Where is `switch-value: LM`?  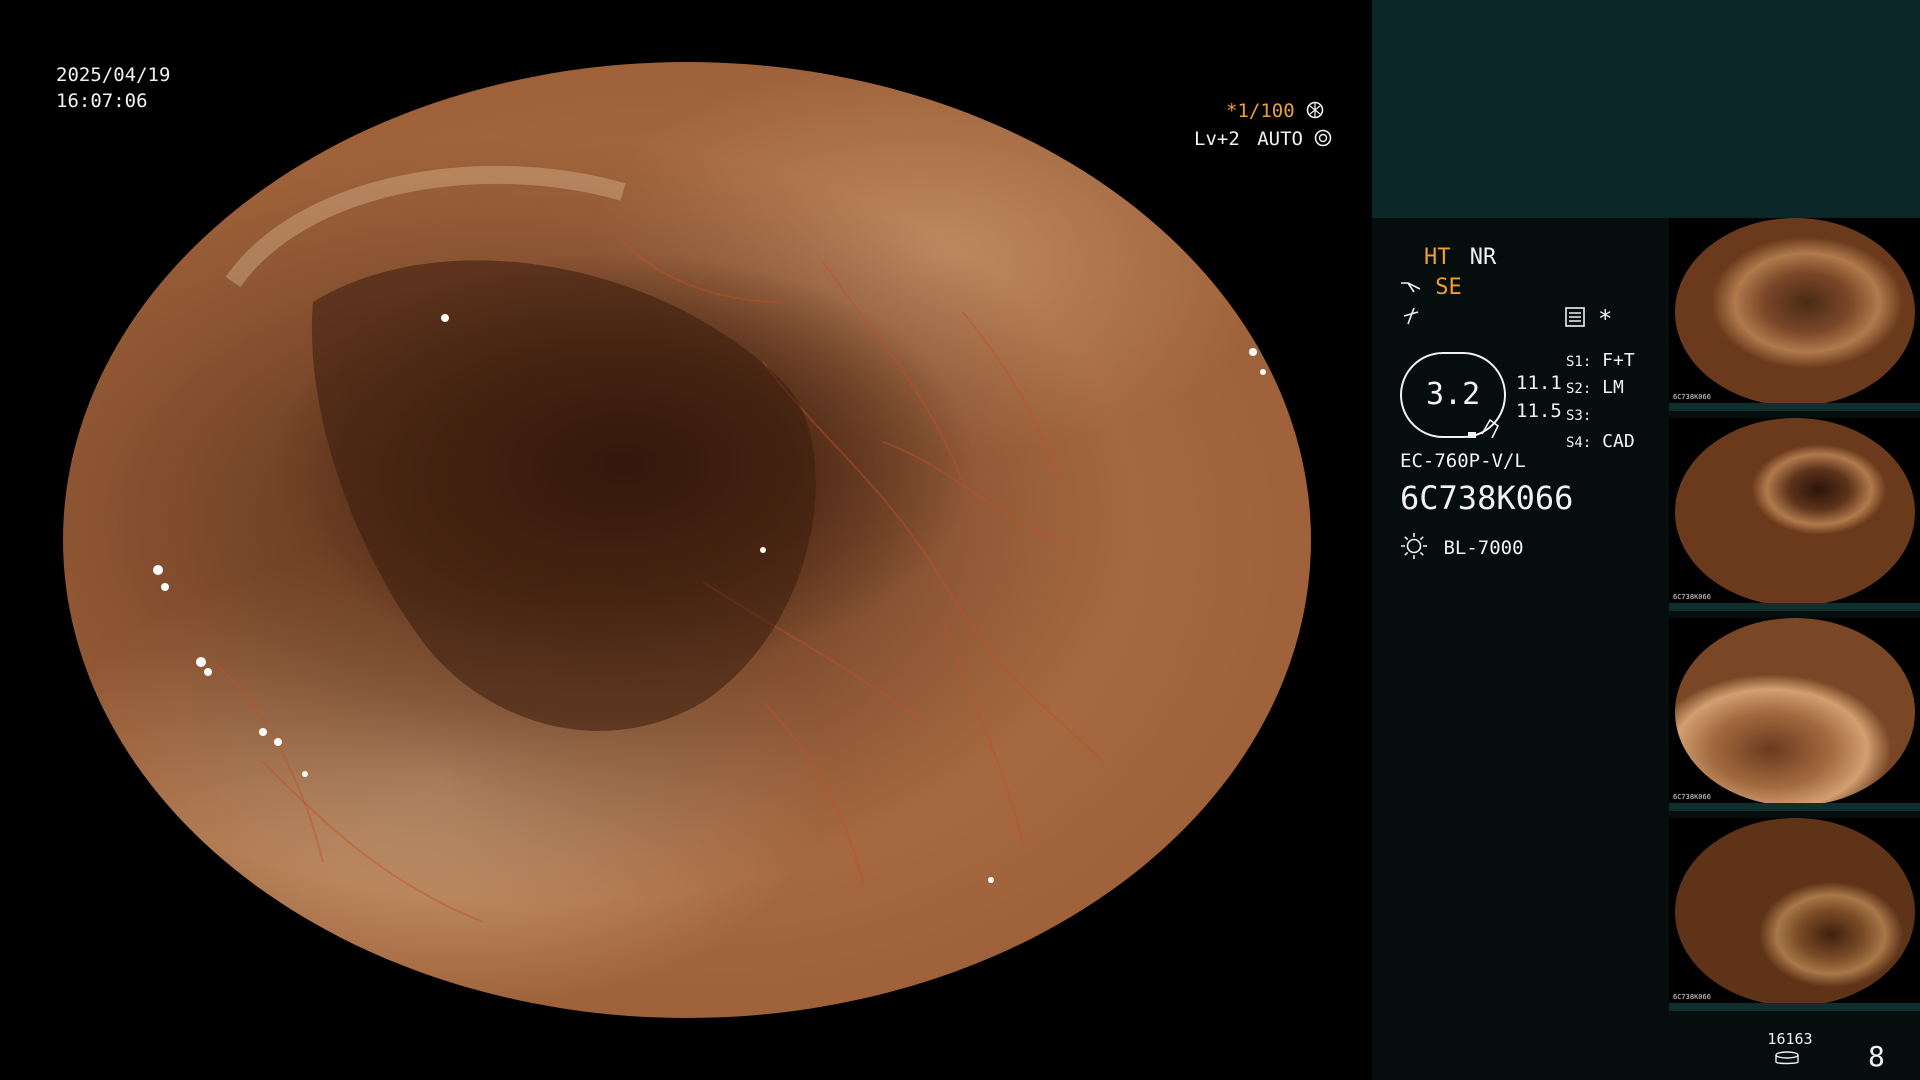 switch-value: LM is located at coordinates (1613, 387).